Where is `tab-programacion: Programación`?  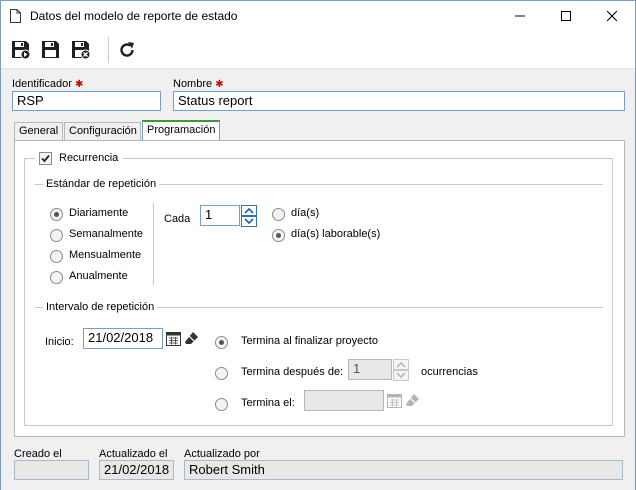
tab-programacion: Programación is located at coordinates (181, 130).